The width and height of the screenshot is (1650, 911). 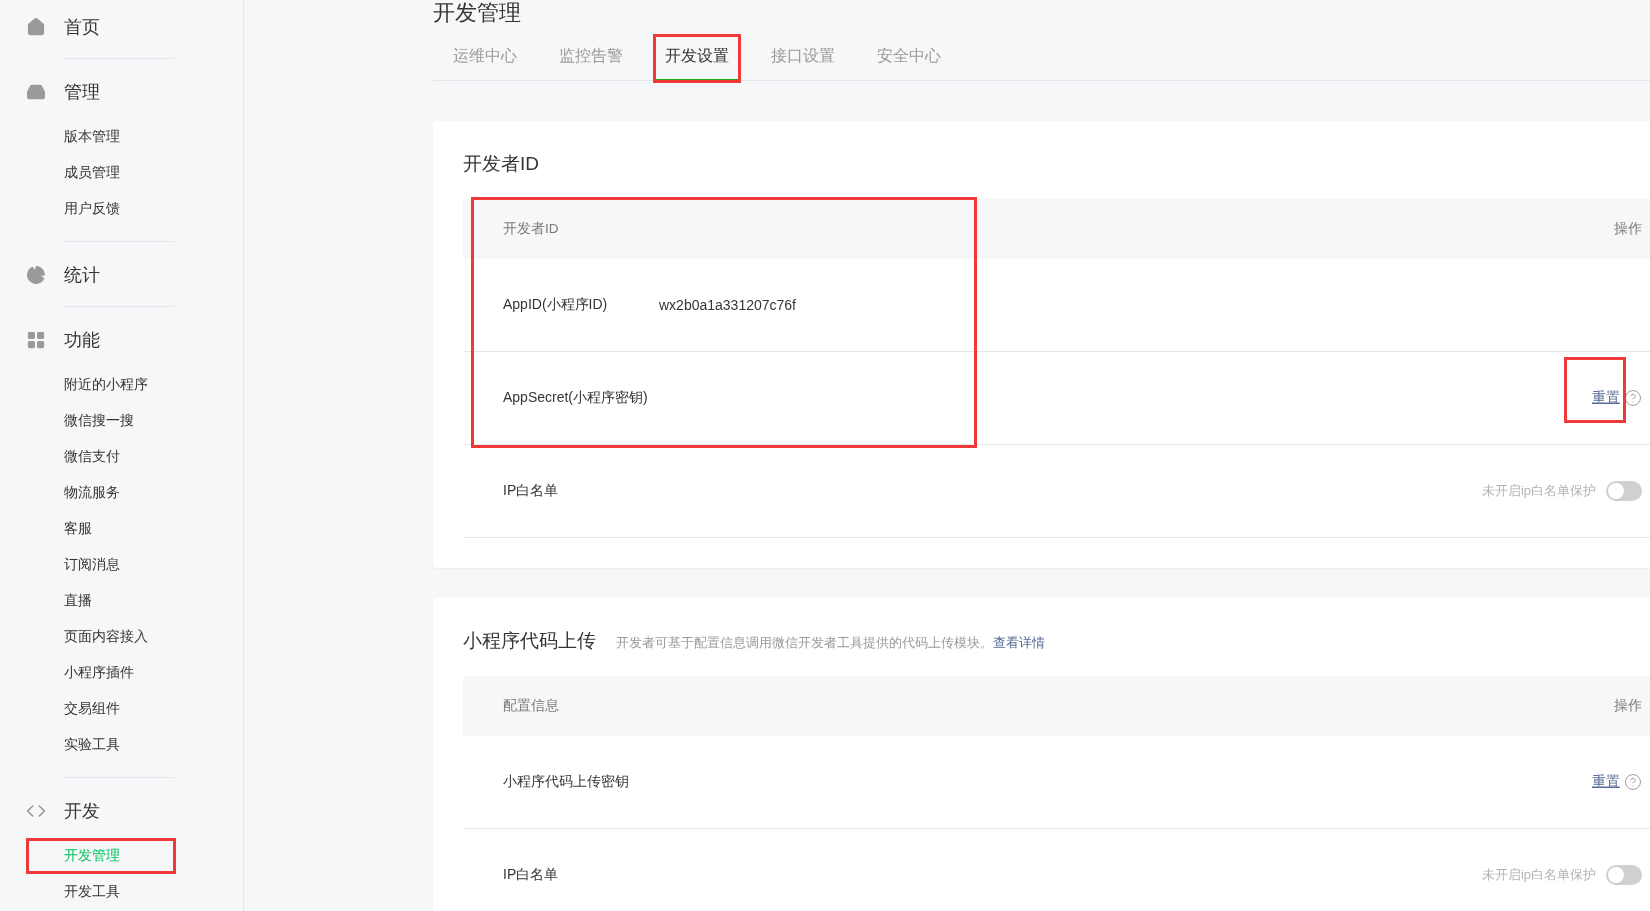 What do you see at coordinates (101, 565) in the screenshot?
I see `sidebar-item: 订阅消息` at bounding box center [101, 565].